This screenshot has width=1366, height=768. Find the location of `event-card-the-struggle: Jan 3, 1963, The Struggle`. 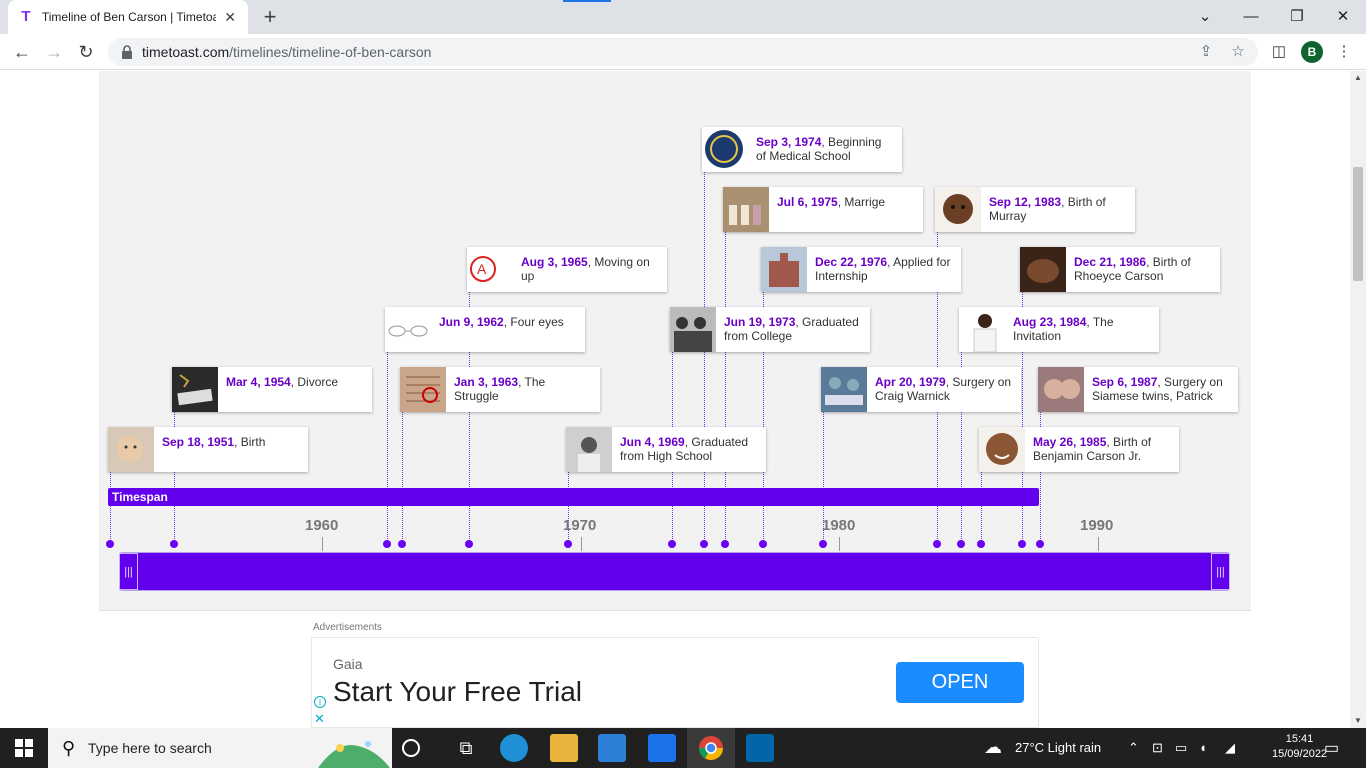

event-card-the-struggle: Jan 3, 1963, The Struggle is located at coordinates (500, 389).